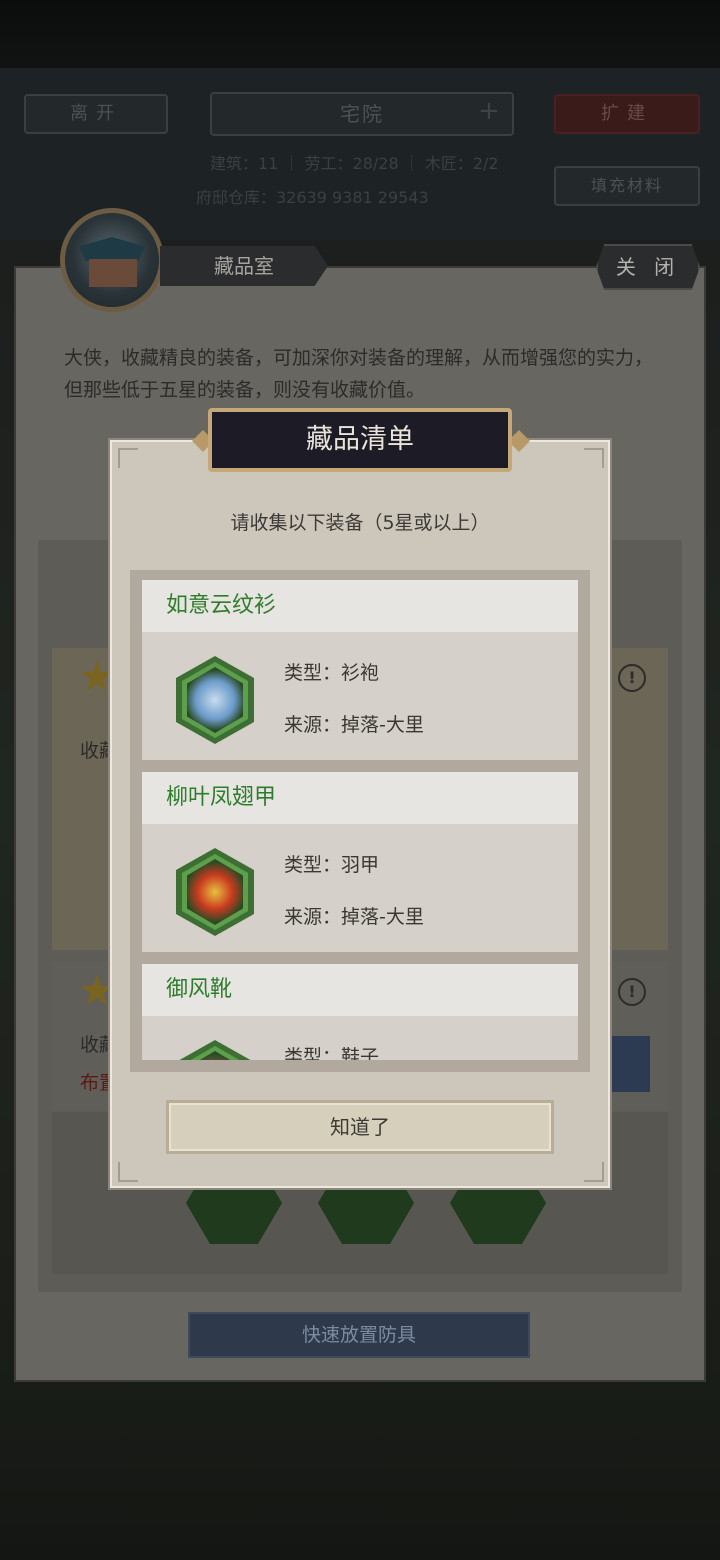 The width and height of the screenshot is (720, 1560). I want to click on stats-line-1: 建筑：11 ｜ 劳工：28/28 ｜ 木匠：2/2, so click(354, 163).